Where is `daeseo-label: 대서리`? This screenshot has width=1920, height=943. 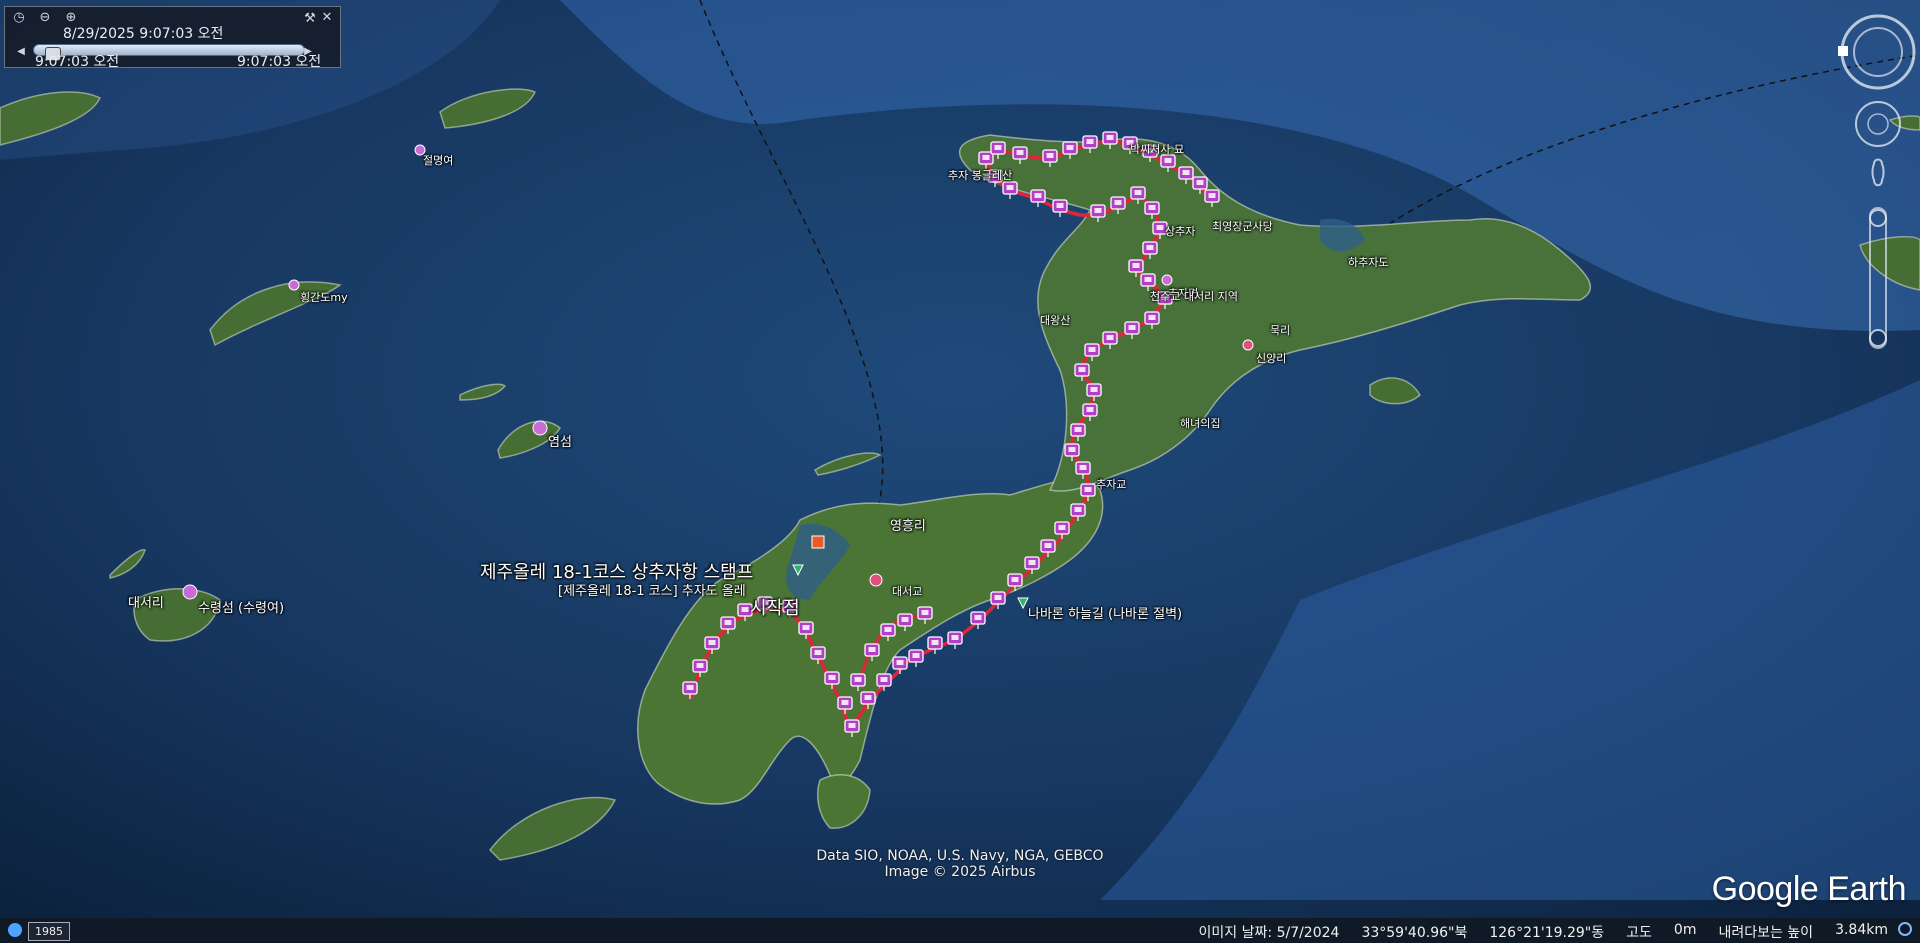 daeseo-label: 대서리 is located at coordinates (146, 603).